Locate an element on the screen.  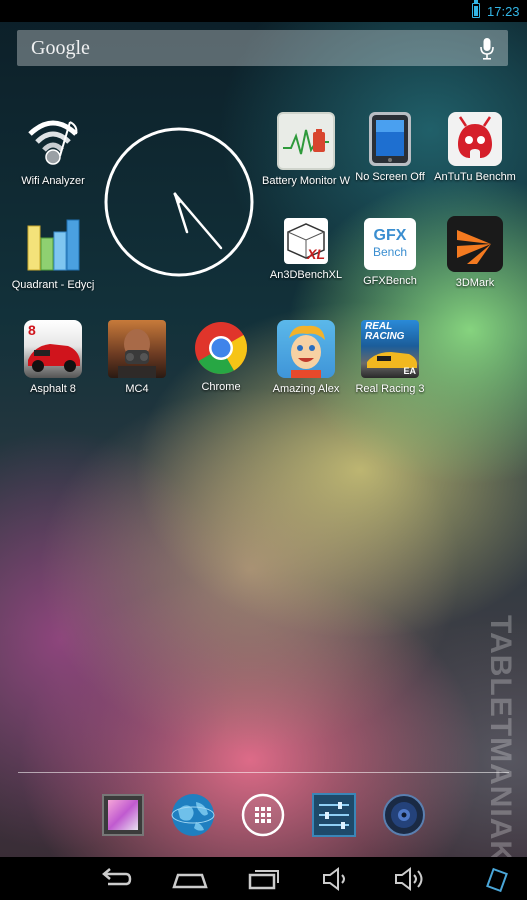
google-search-bar: Google is located at coordinates (262, 48).